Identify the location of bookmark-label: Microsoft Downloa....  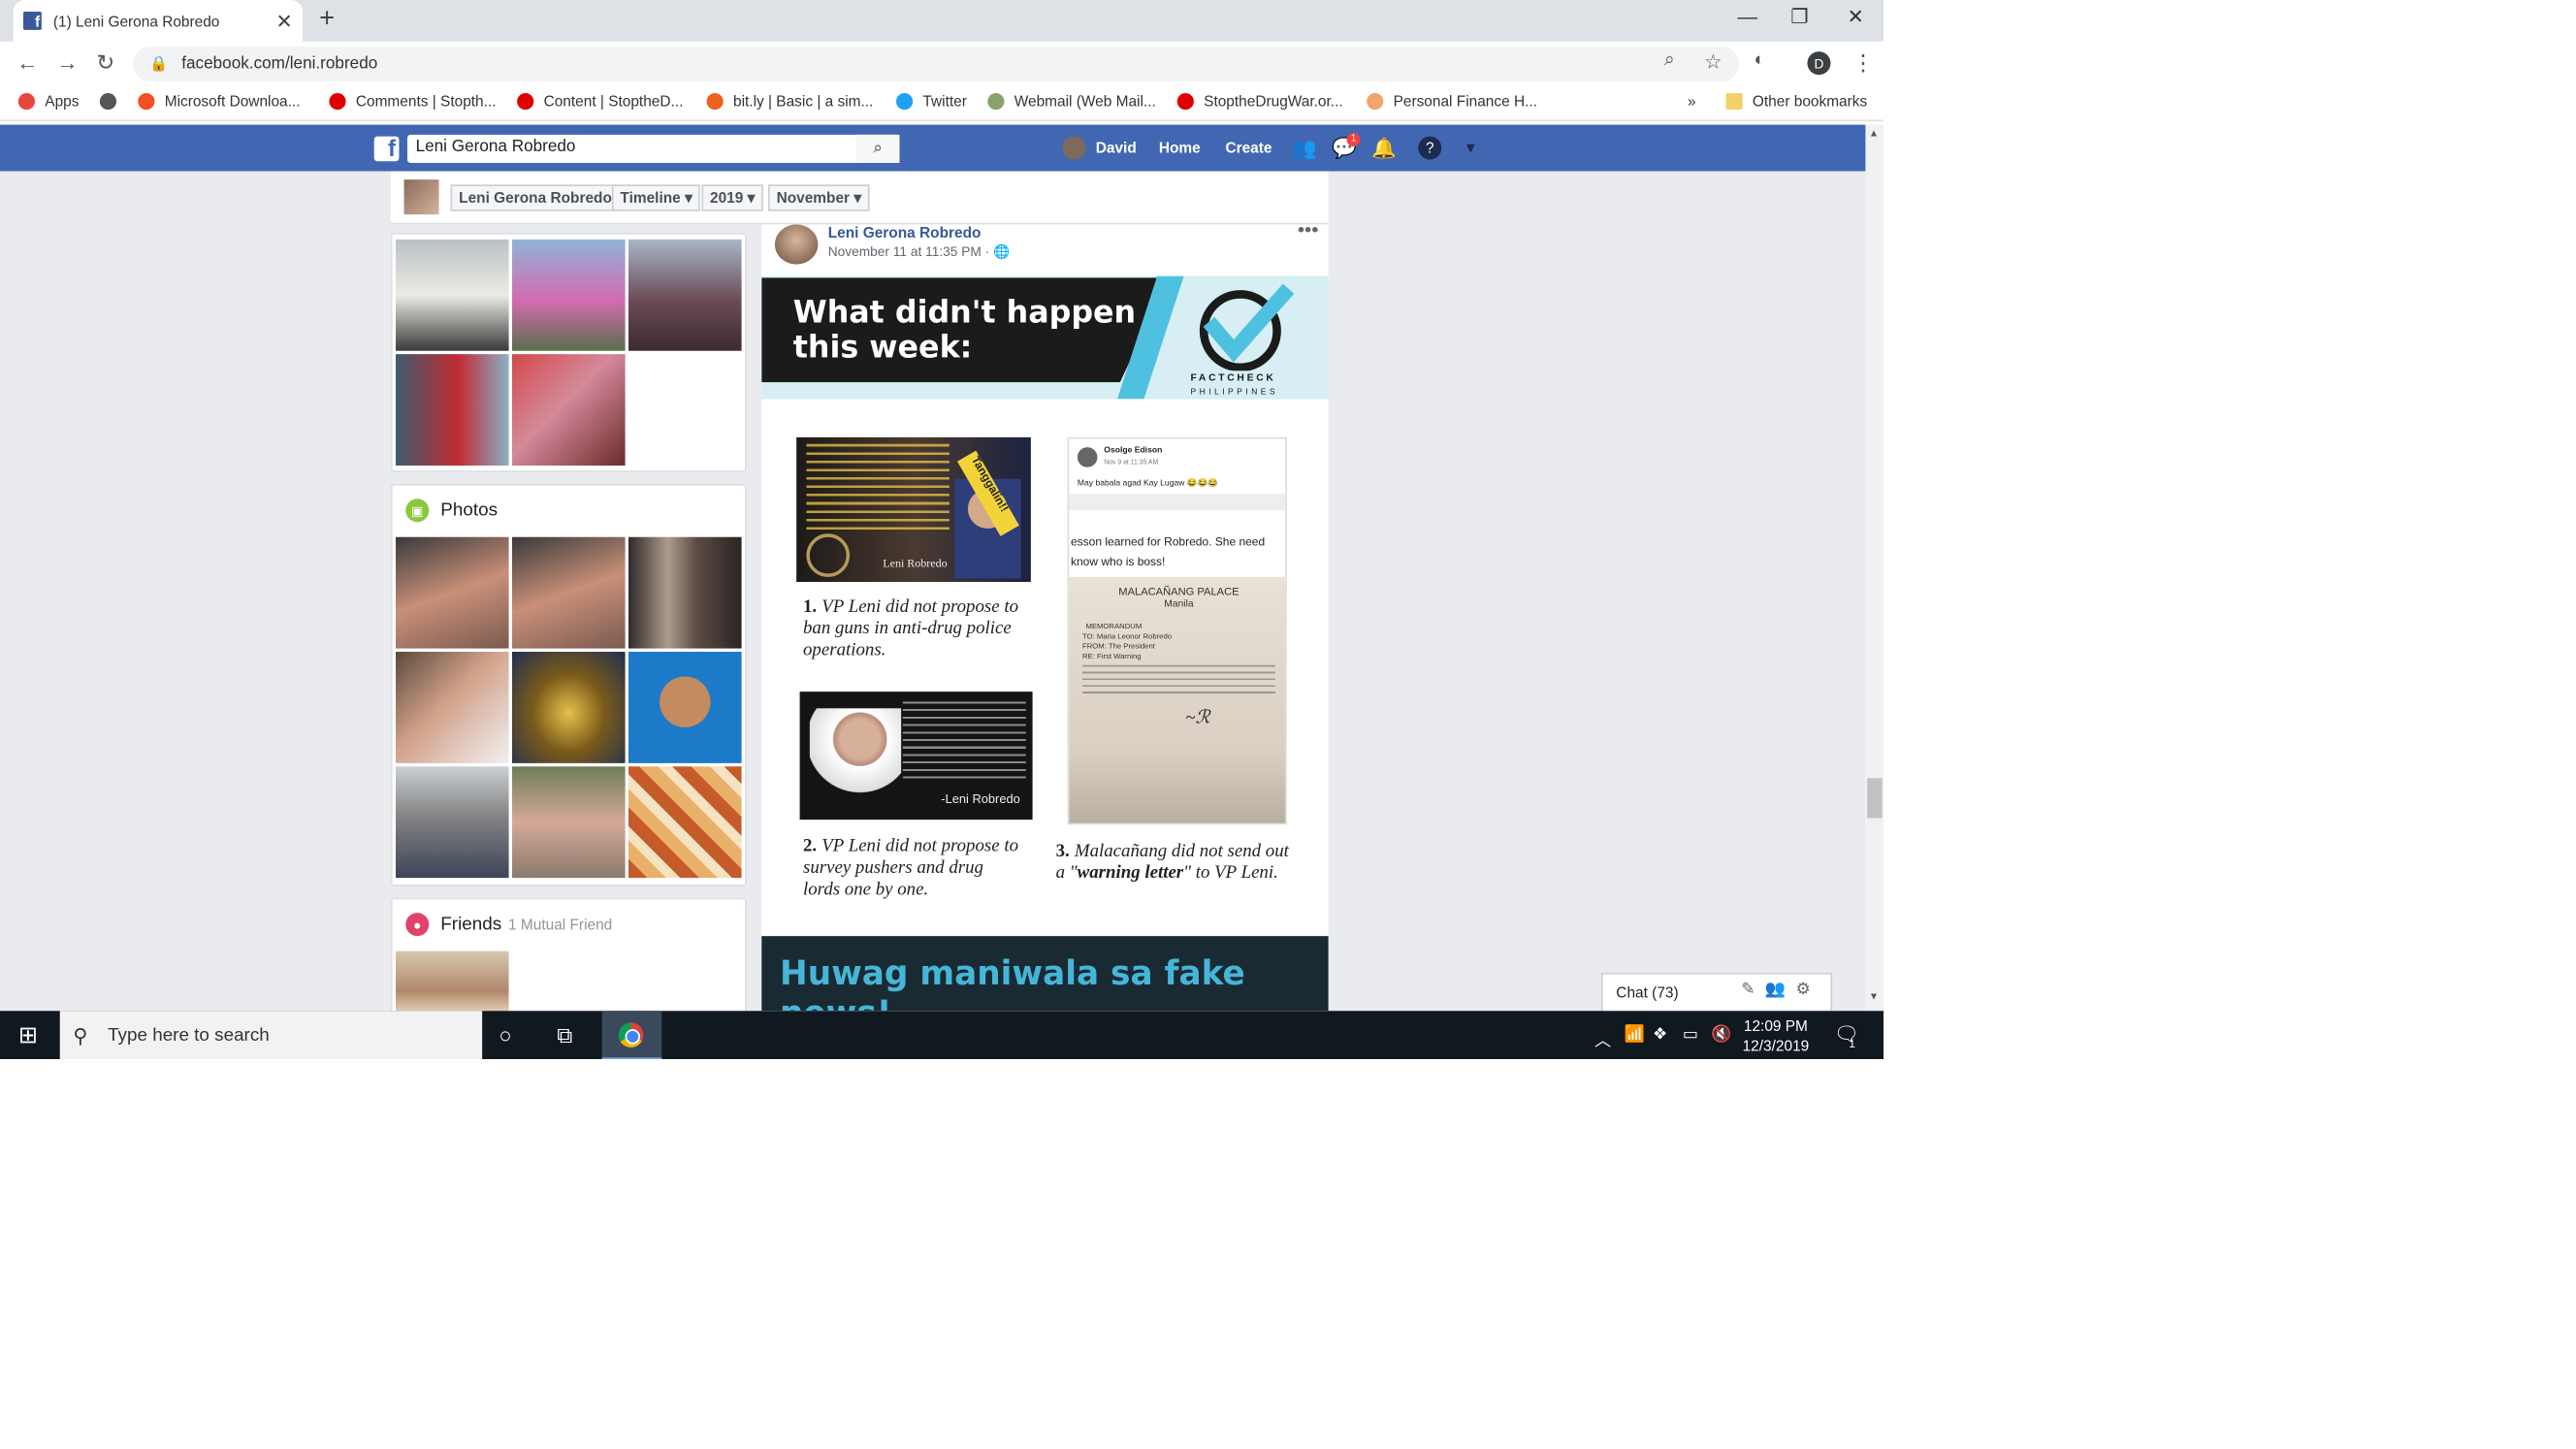
(232, 102).